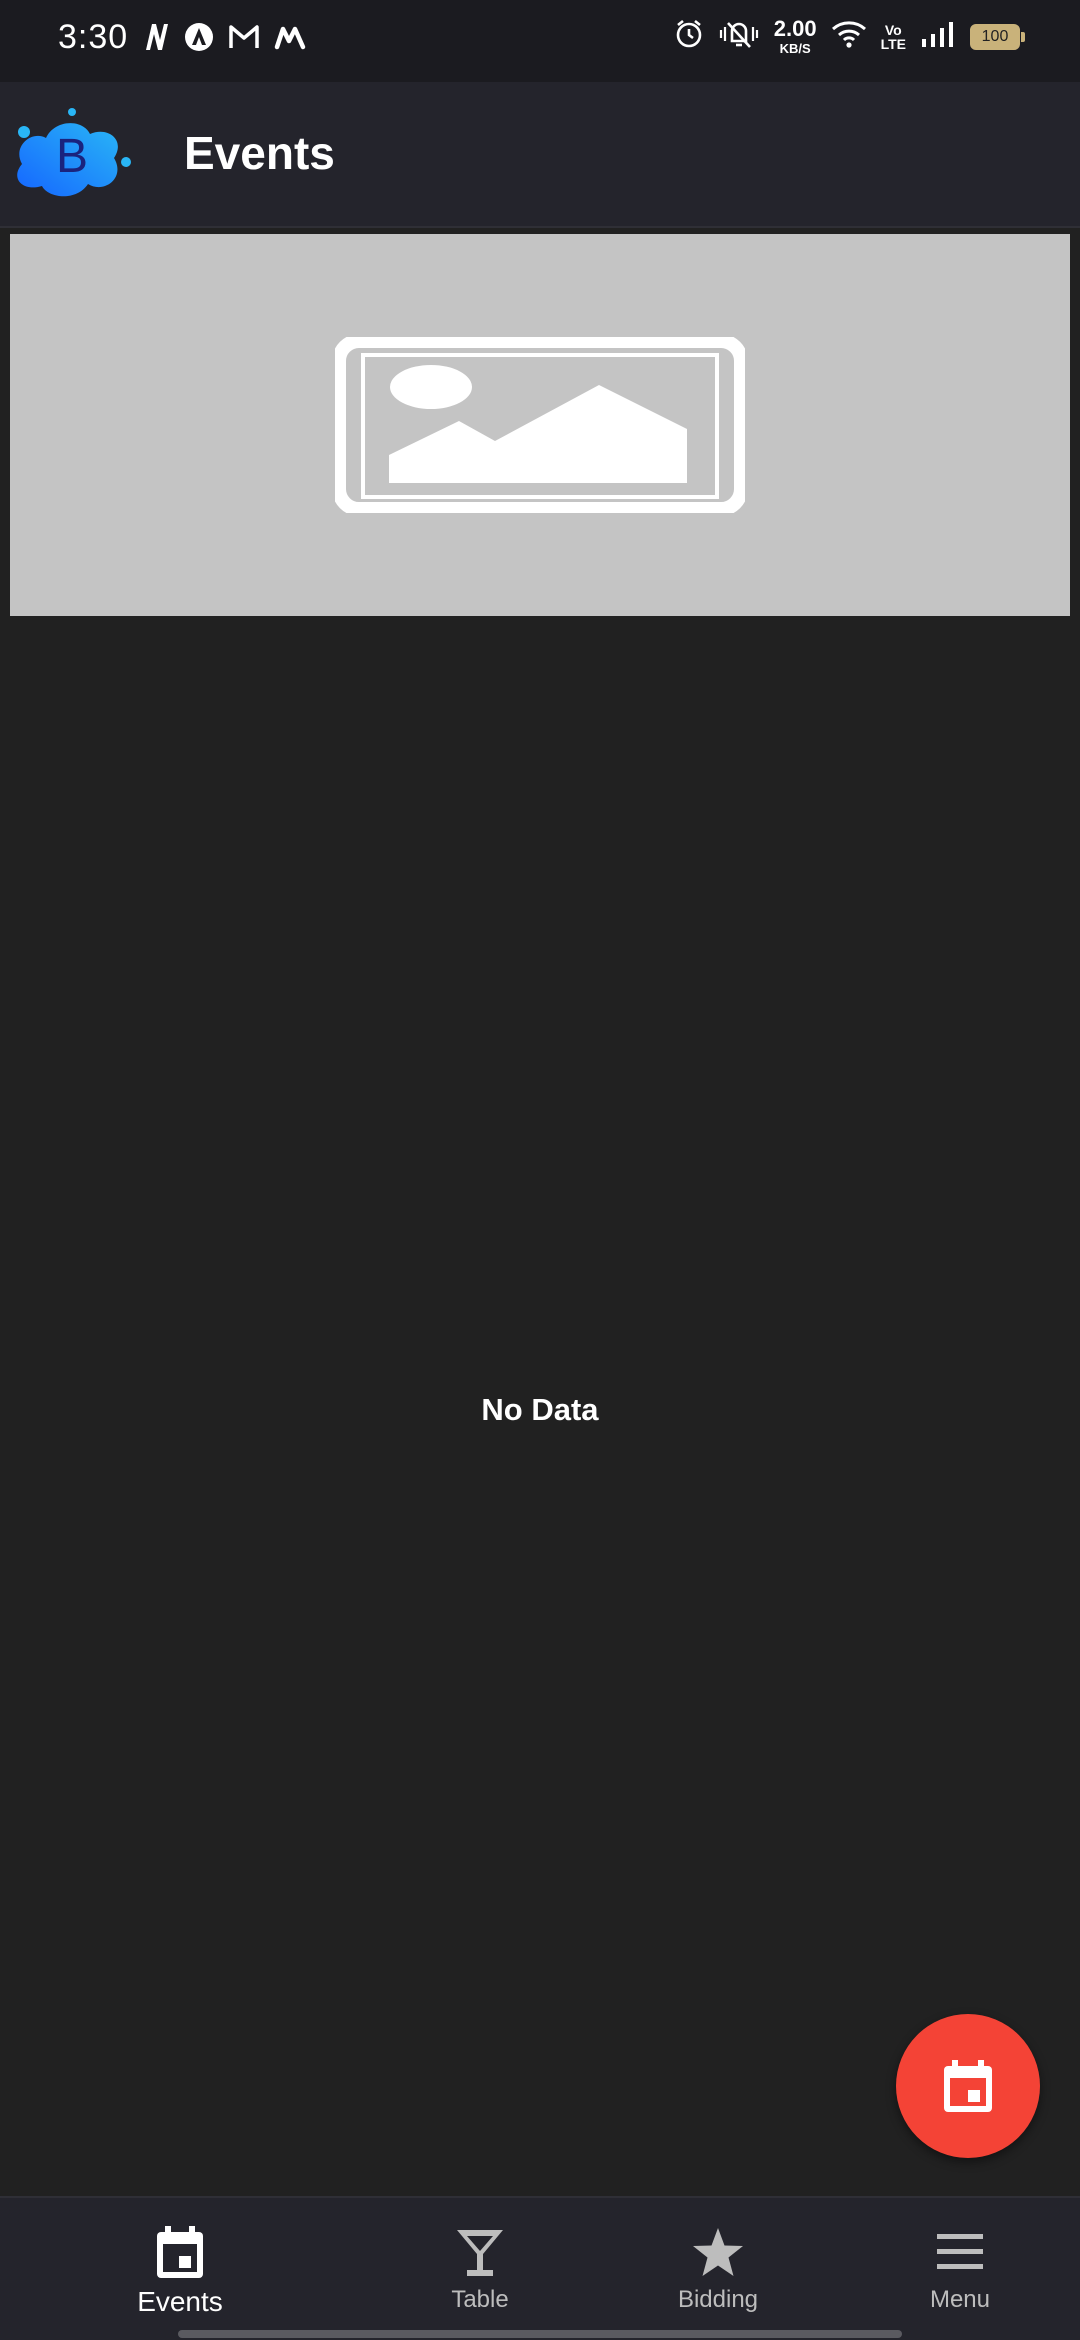  What do you see at coordinates (540, 1409) in the screenshot?
I see `empty-state-text: No Data` at bounding box center [540, 1409].